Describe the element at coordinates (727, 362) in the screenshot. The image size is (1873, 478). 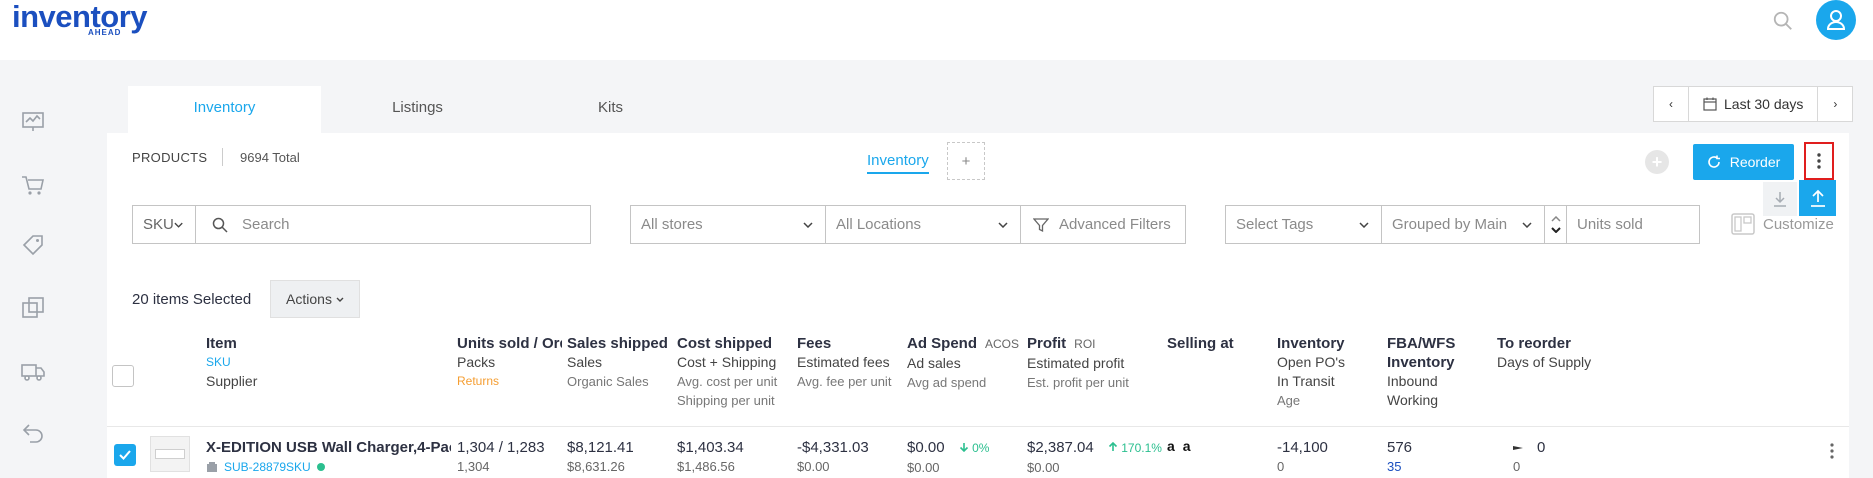
I see `column-sub: Cost + Shipping` at that location.